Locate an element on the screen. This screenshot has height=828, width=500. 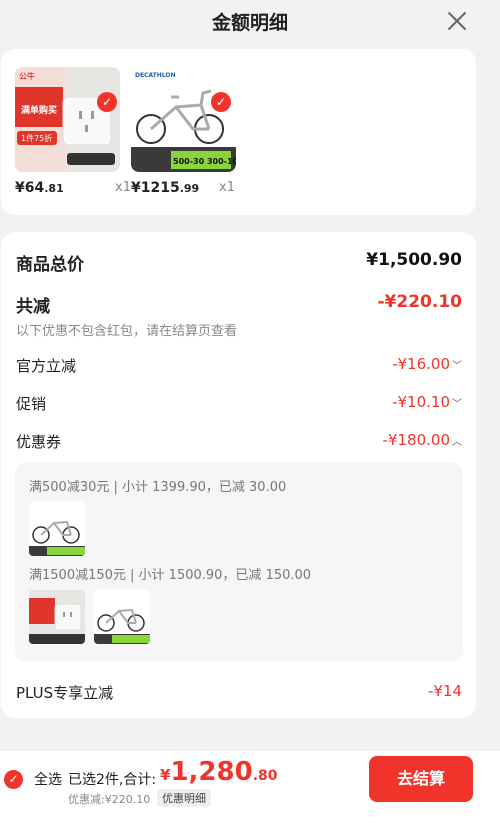
brand-logo-text: DECATHLON is located at coordinates (155, 75).